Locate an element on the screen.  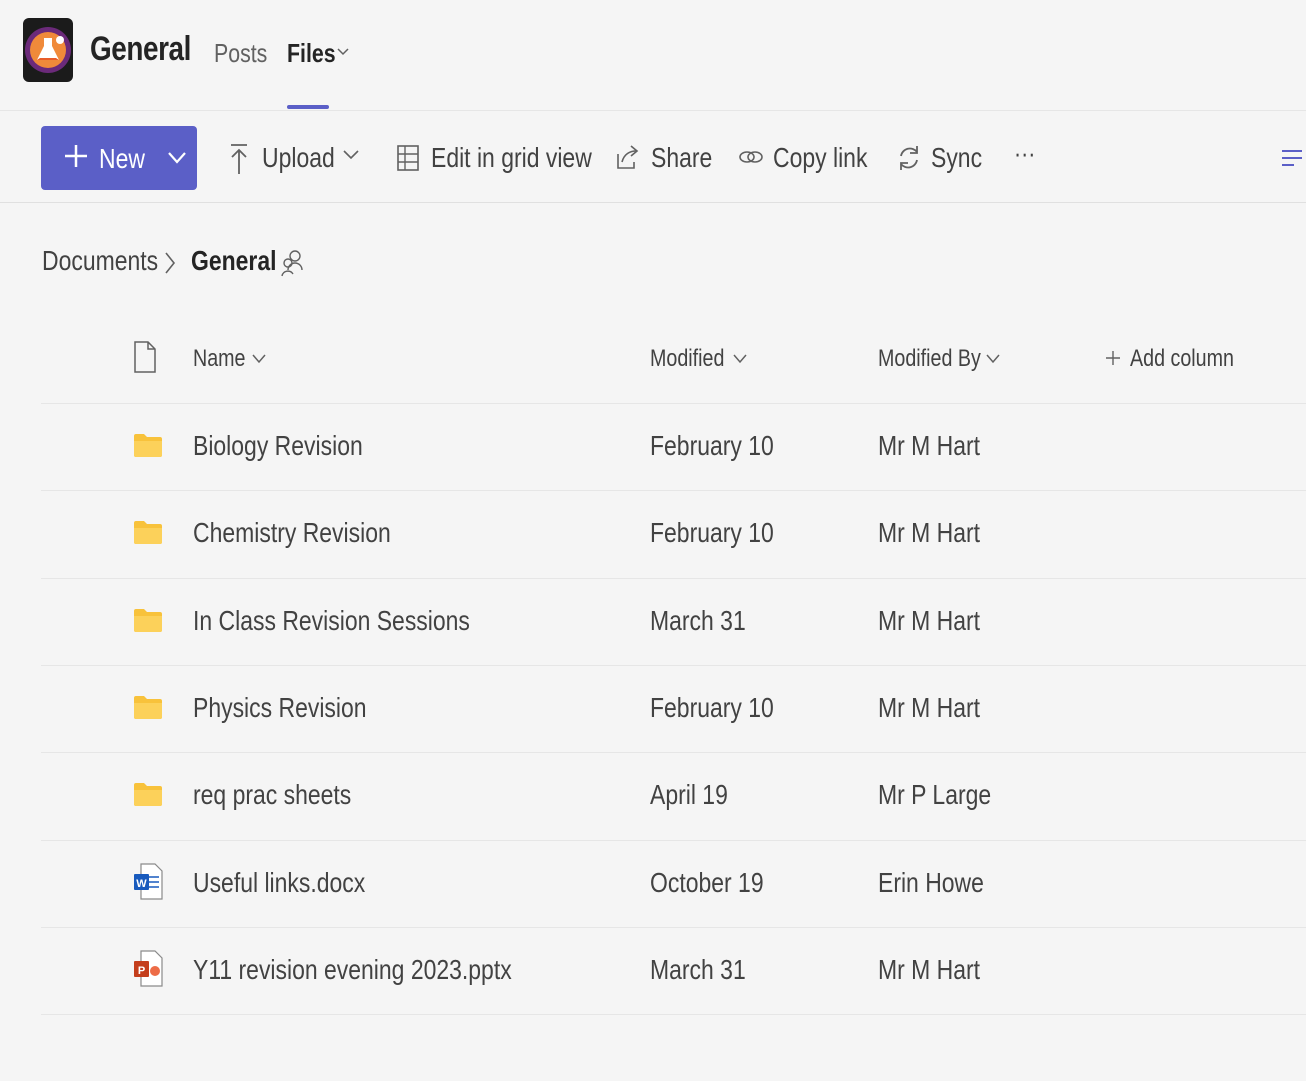
file-name: Useful links.docx is located at coordinates (279, 883).